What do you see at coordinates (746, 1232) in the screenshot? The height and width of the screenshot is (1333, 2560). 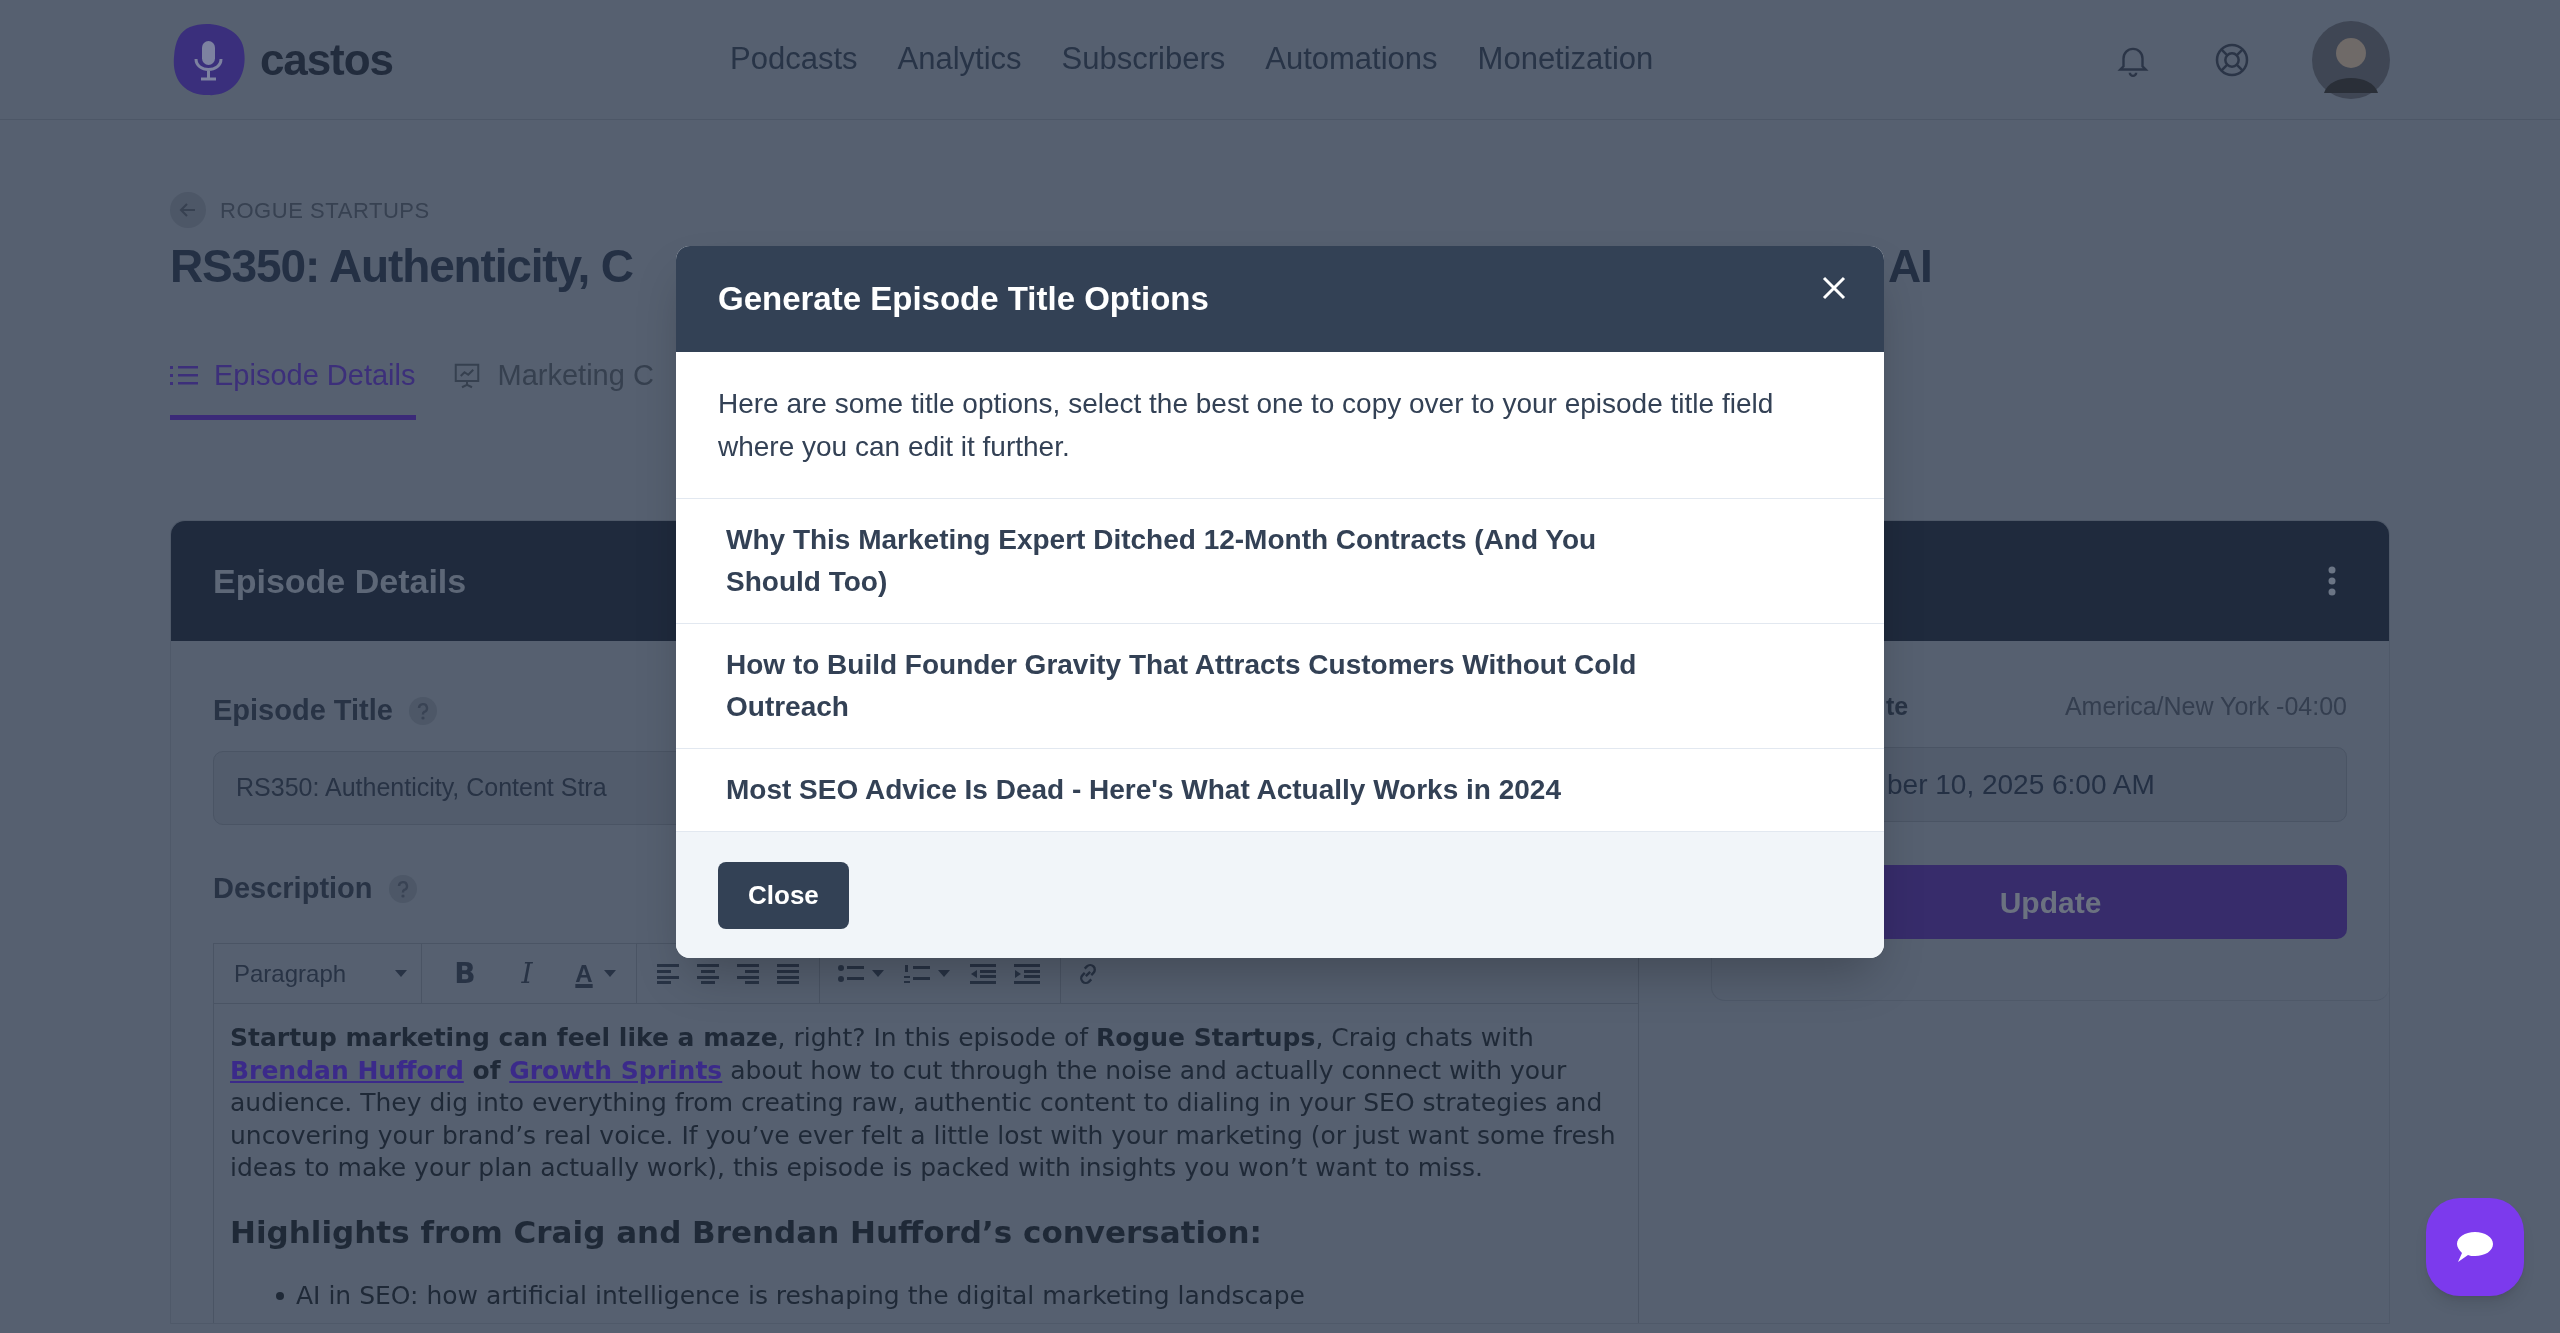 I see `description-heading: Highlights from Craig and Brendan Hufford’s conversation:` at bounding box center [746, 1232].